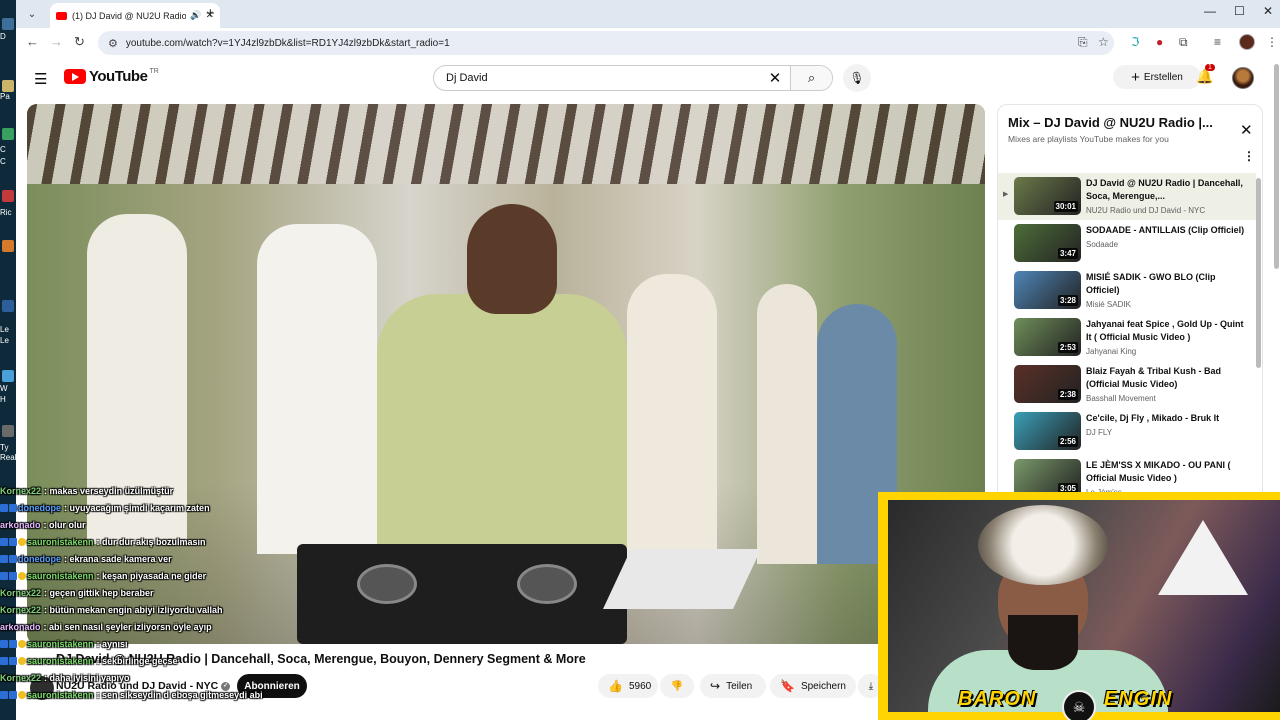 The image size is (1280, 720). I want to click on back-icon: ←, so click(32, 41).